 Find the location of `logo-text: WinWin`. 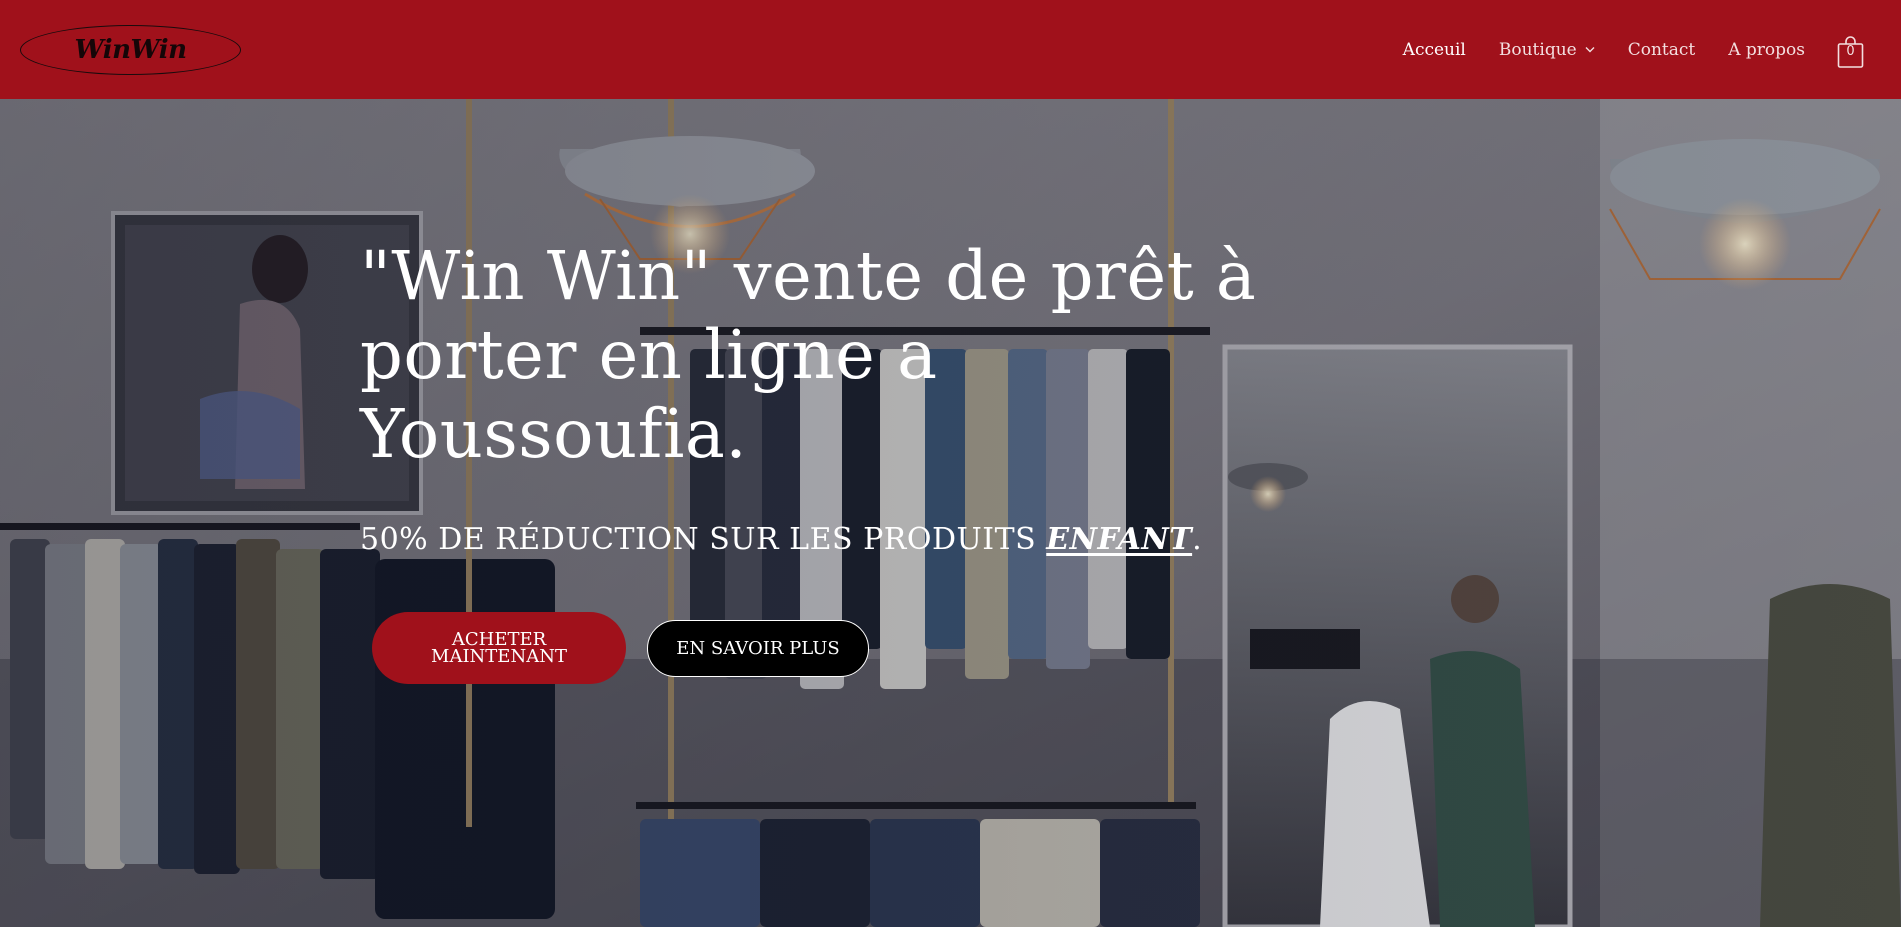

logo-text: WinWin is located at coordinates (130, 49).